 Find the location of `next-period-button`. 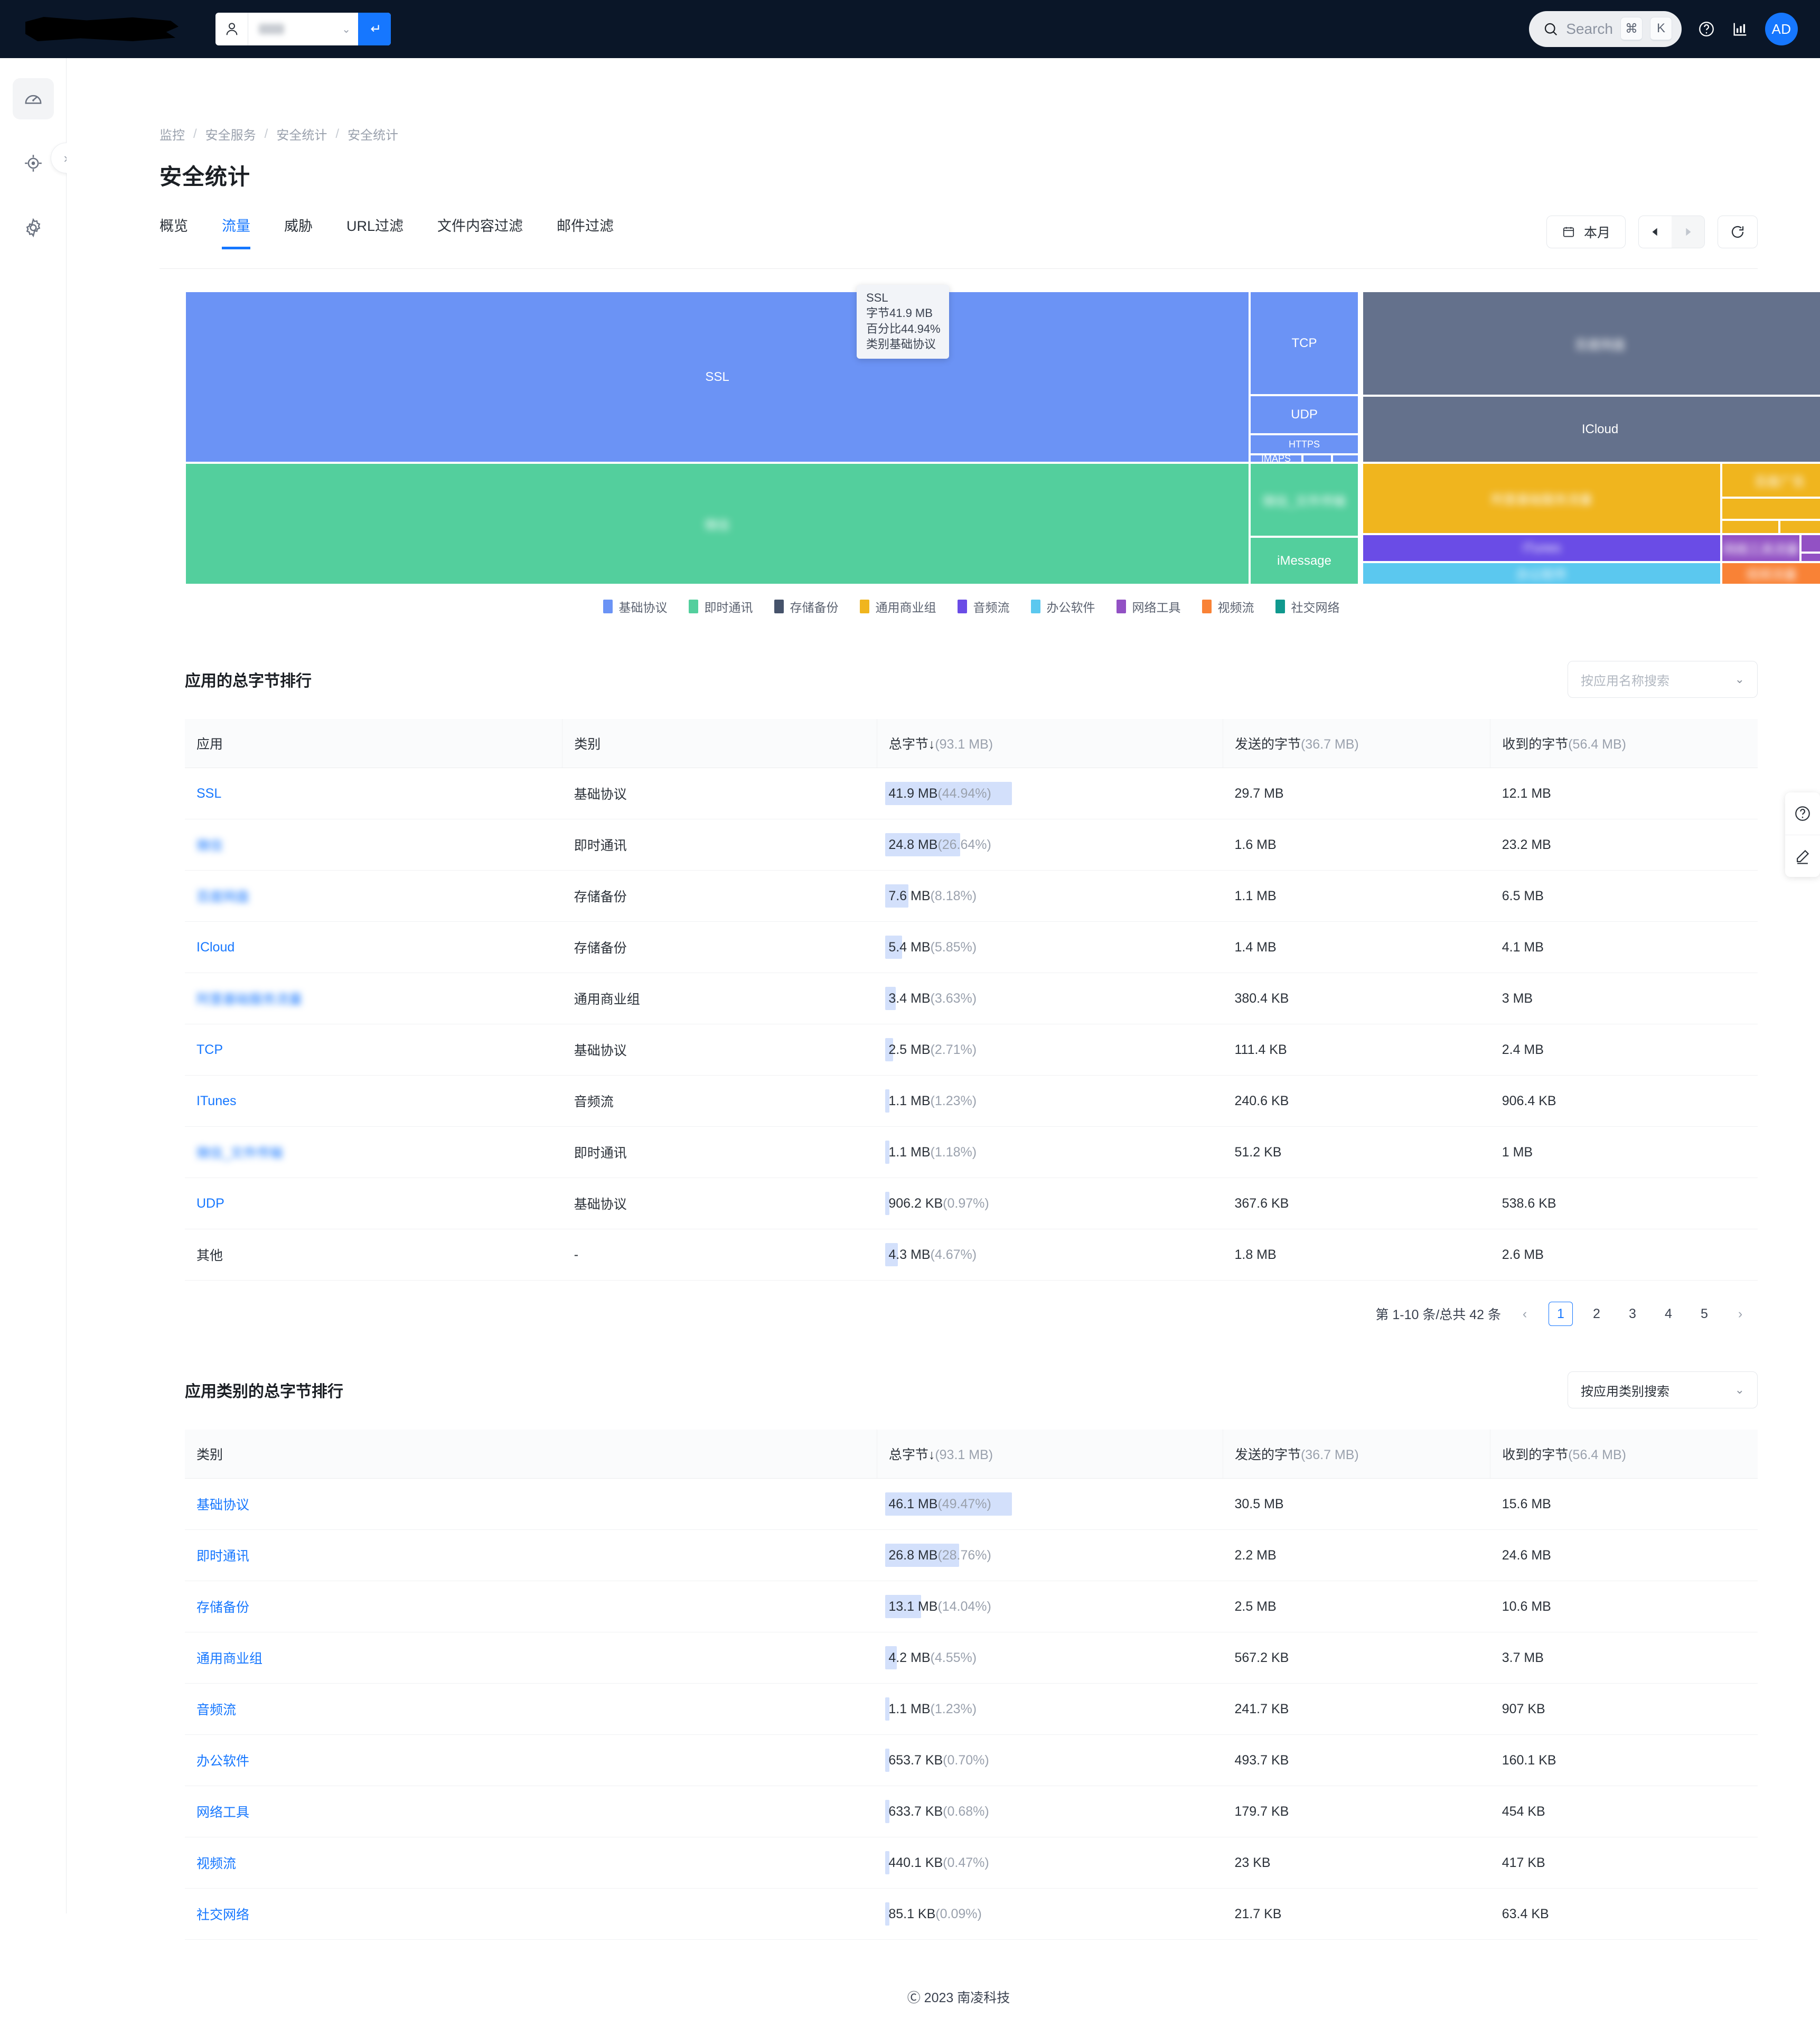

next-period-button is located at coordinates (1688, 232).